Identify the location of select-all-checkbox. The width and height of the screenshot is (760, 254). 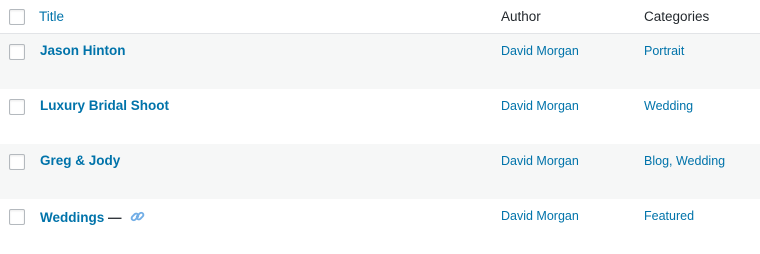
(17, 17).